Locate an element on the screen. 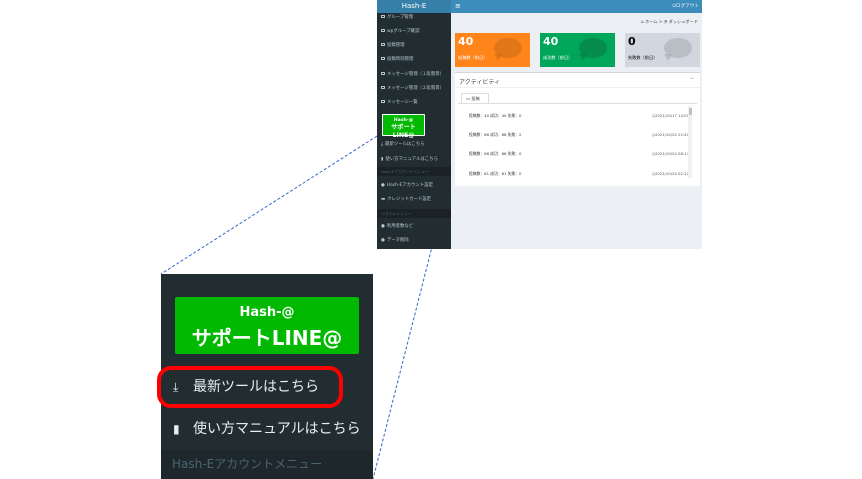  support-line-banner-zoomed: Hash-@ サポートLINE@ is located at coordinates (267, 325).